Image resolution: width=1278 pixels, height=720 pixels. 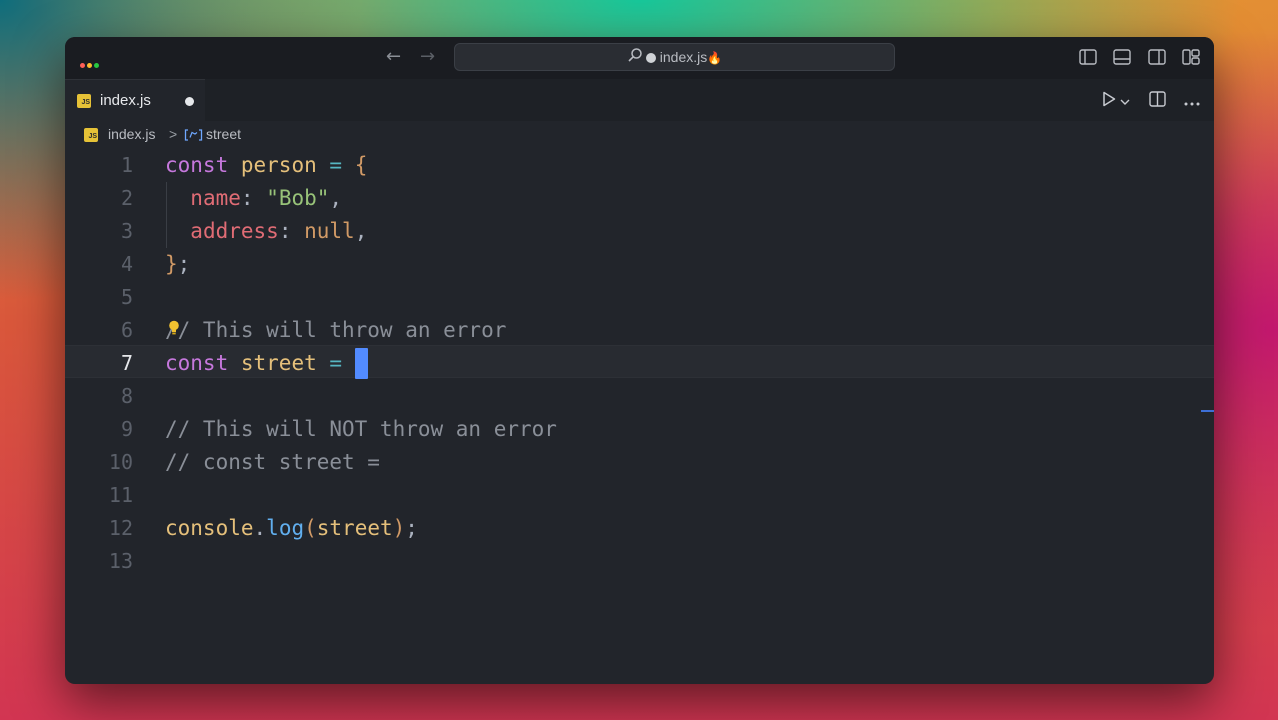 I want to click on breadcrumb-symbol: street, so click(x=223, y=134).